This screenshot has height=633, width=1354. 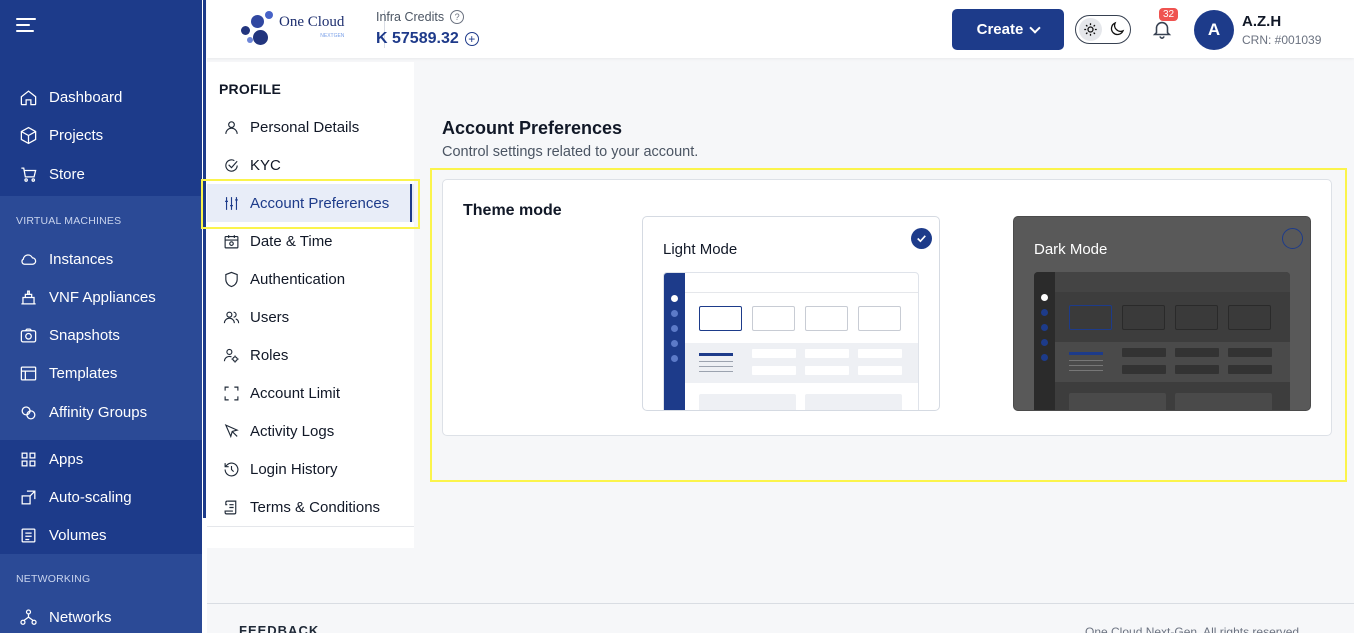 I want to click on template-icon, so click(x=28, y=373).